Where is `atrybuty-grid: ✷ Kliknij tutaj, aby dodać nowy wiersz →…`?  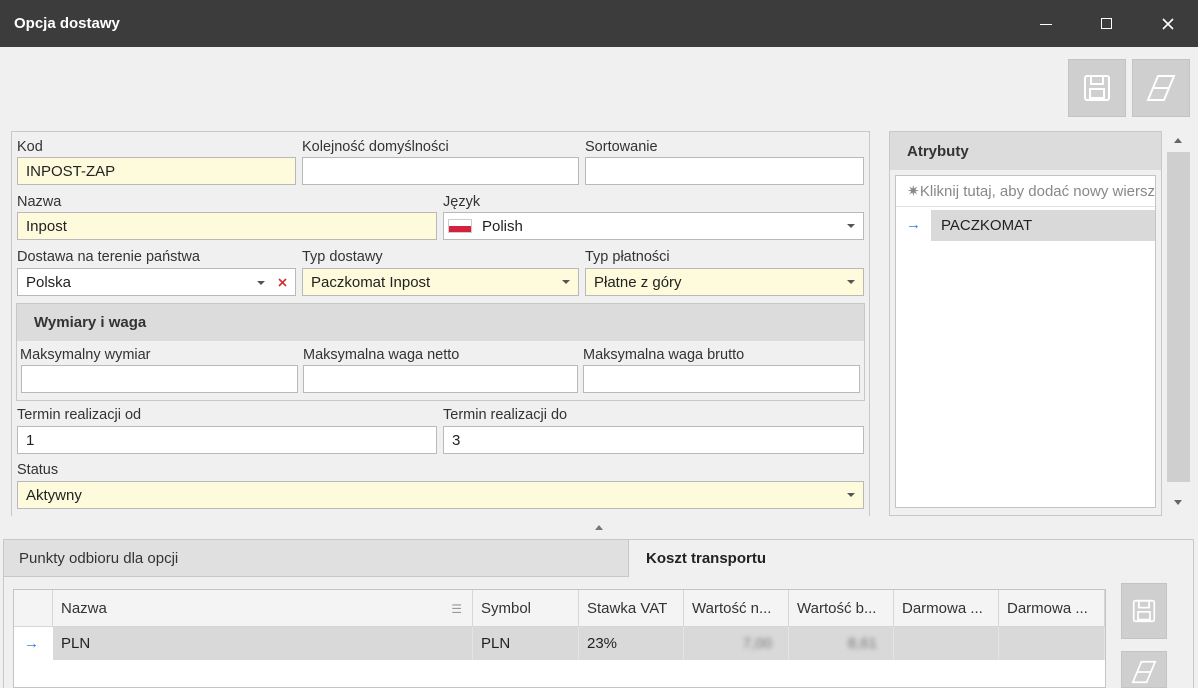 atrybuty-grid: ✷ Kliknij tutaj, aby dodać nowy wiersz →… is located at coordinates (1025, 341).